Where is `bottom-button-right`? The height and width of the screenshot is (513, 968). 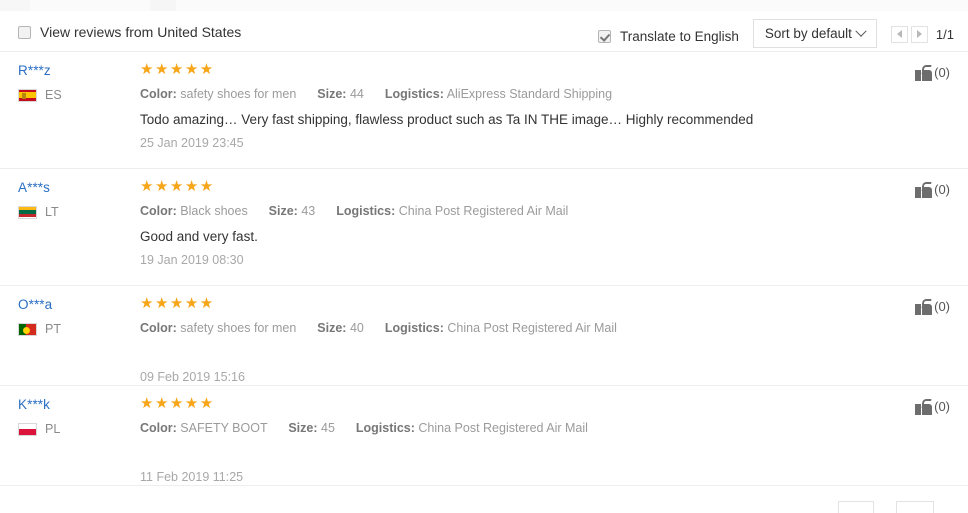
bottom-button-right is located at coordinates (915, 507).